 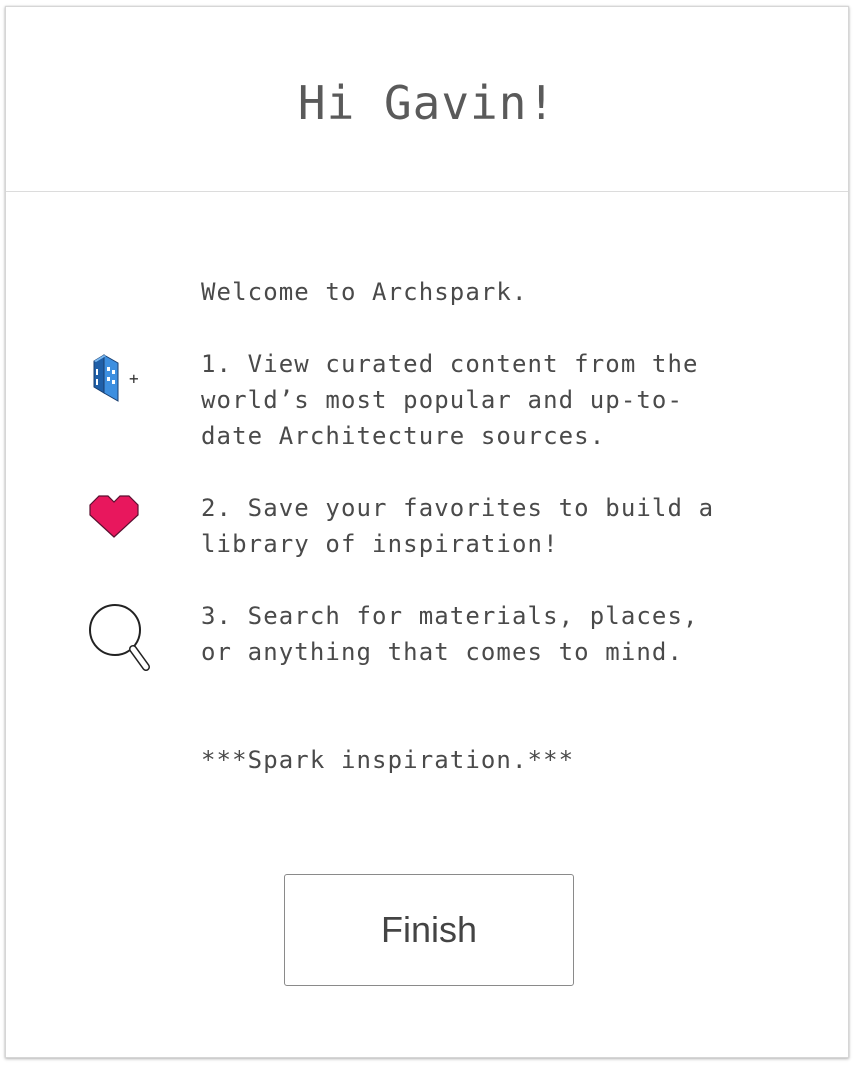 What do you see at coordinates (458, 508) in the screenshot?
I see `step-2-line-1: 2. Save your favorites to build a` at bounding box center [458, 508].